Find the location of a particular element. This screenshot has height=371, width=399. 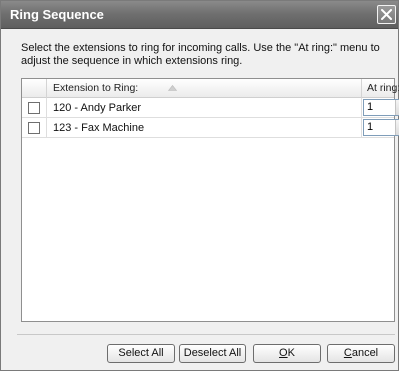

ok-label-rest: K is located at coordinates (291, 353).